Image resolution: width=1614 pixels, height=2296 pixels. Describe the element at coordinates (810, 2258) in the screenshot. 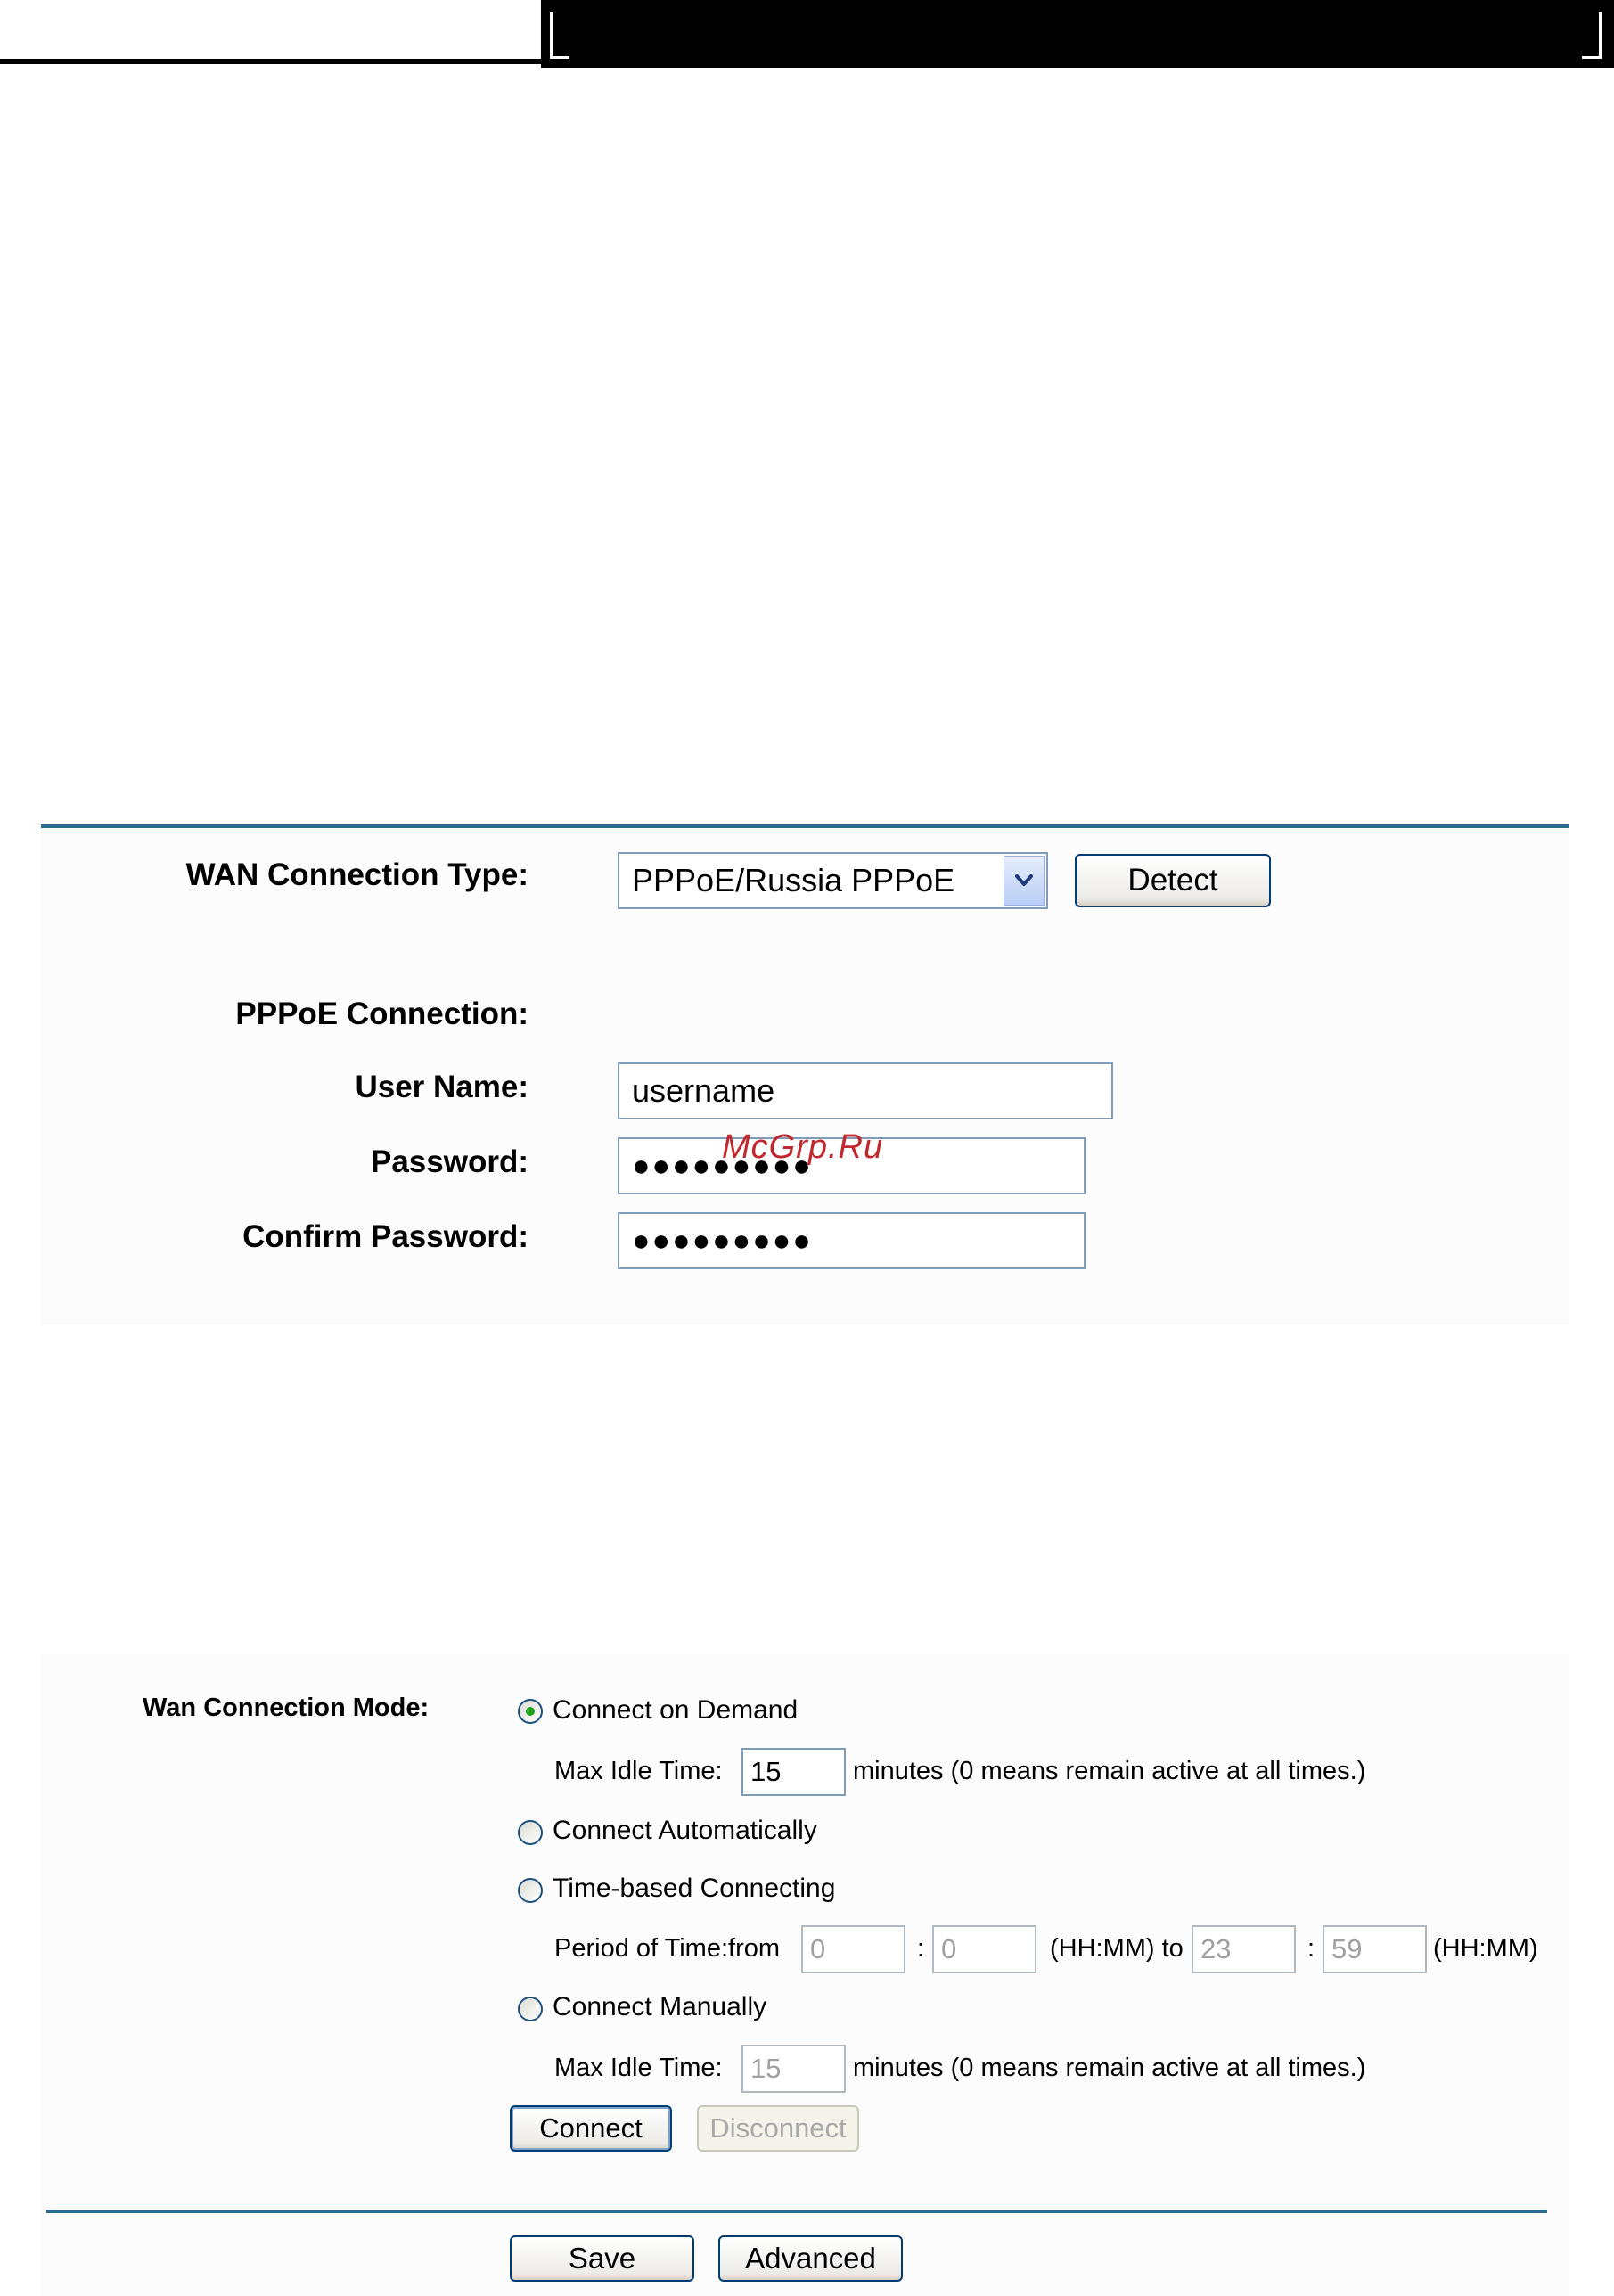

I see `advanced-button: Advanced` at that location.